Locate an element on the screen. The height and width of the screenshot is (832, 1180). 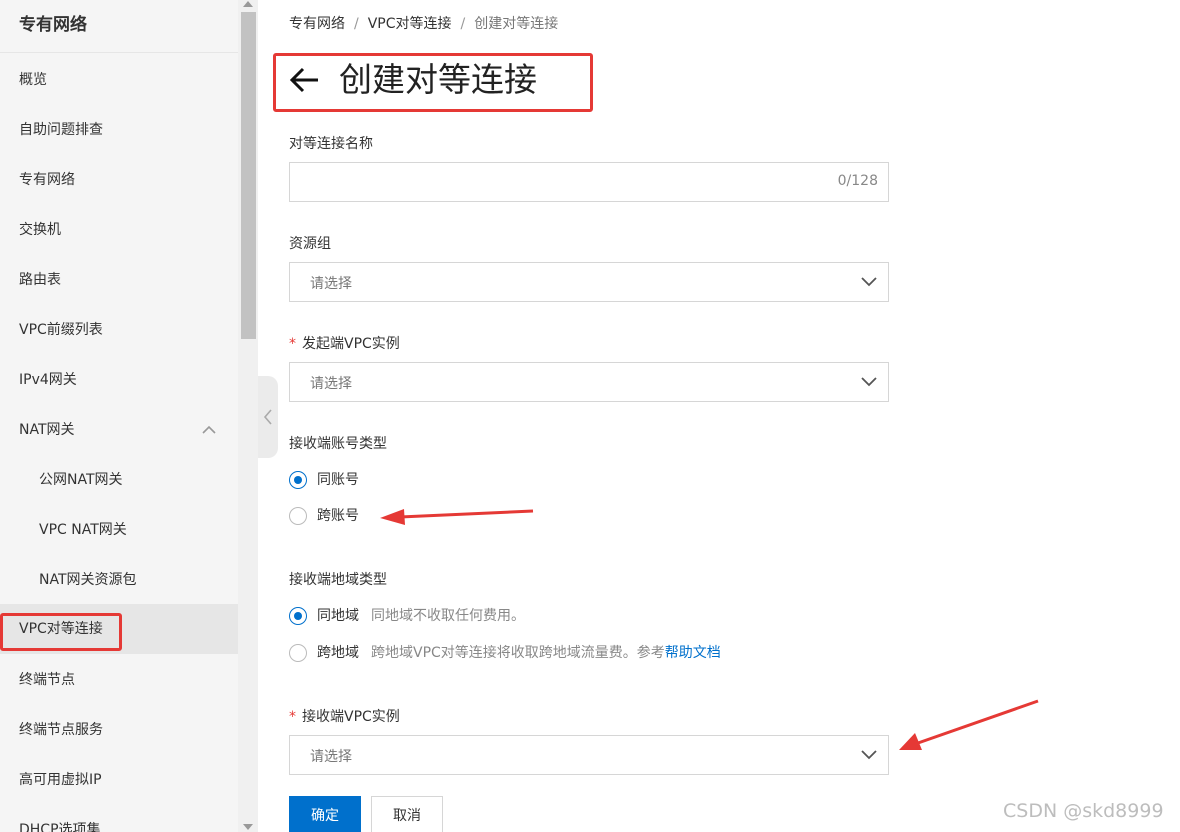
chevron-left-icon is located at coordinates (267, 417).